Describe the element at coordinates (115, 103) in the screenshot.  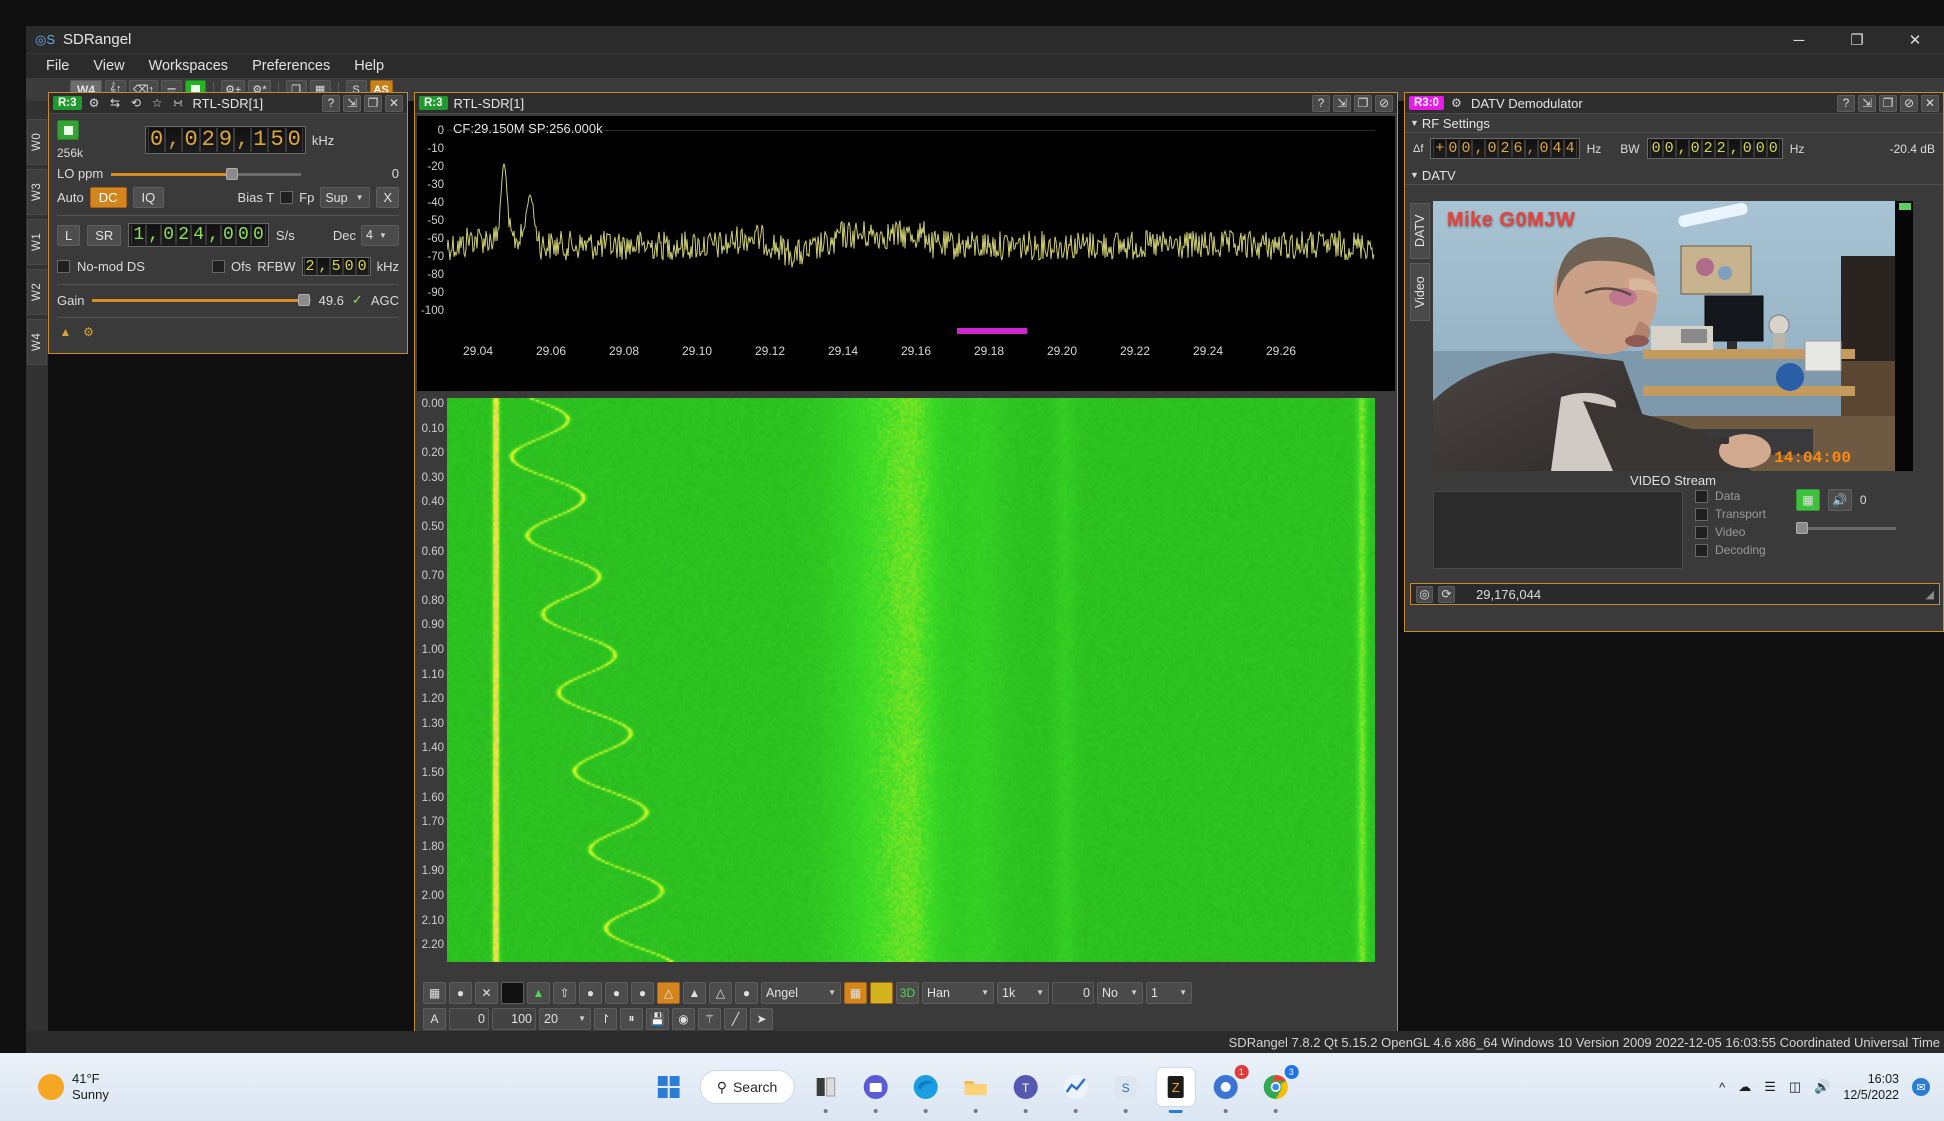
I see `swap-icon: ⇆` at that location.